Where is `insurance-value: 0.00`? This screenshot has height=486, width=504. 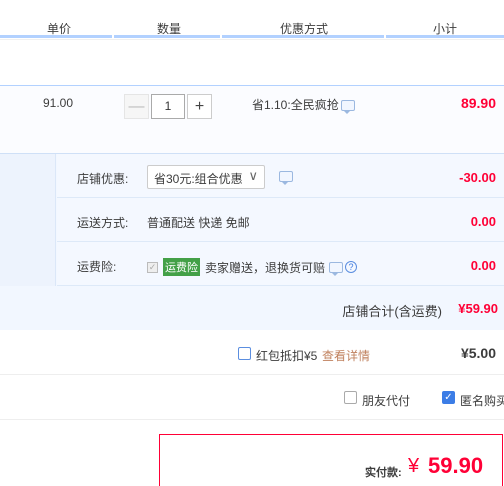
insurance-value: 0.00 is located at coordinates (483, 265).